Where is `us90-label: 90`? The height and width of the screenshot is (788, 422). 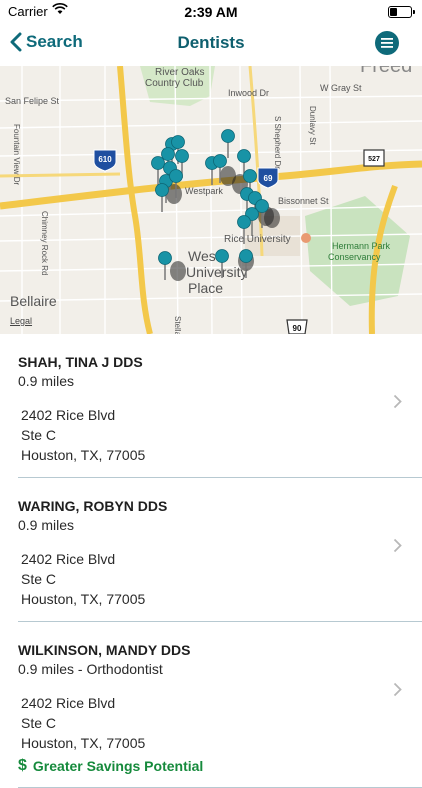
us90-label: 90 is located at coordinates (297, 328).